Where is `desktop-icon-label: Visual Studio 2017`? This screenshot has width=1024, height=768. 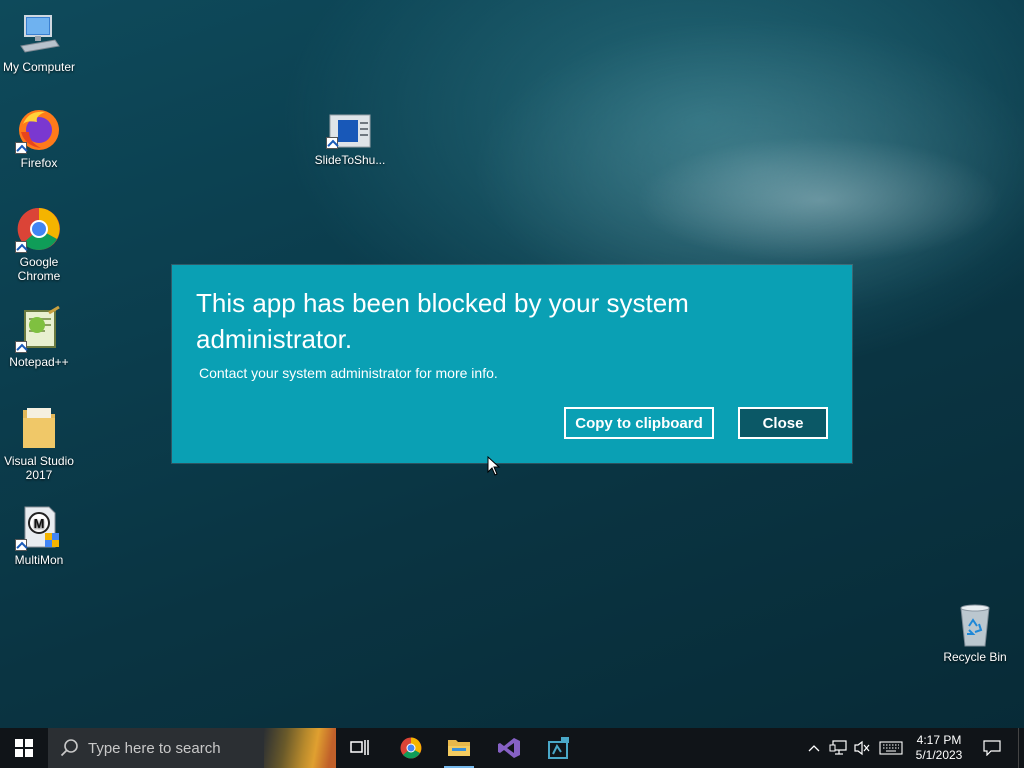
desktop-icon-label: Visual Studio 2017 is located at coordinates (39, 468).